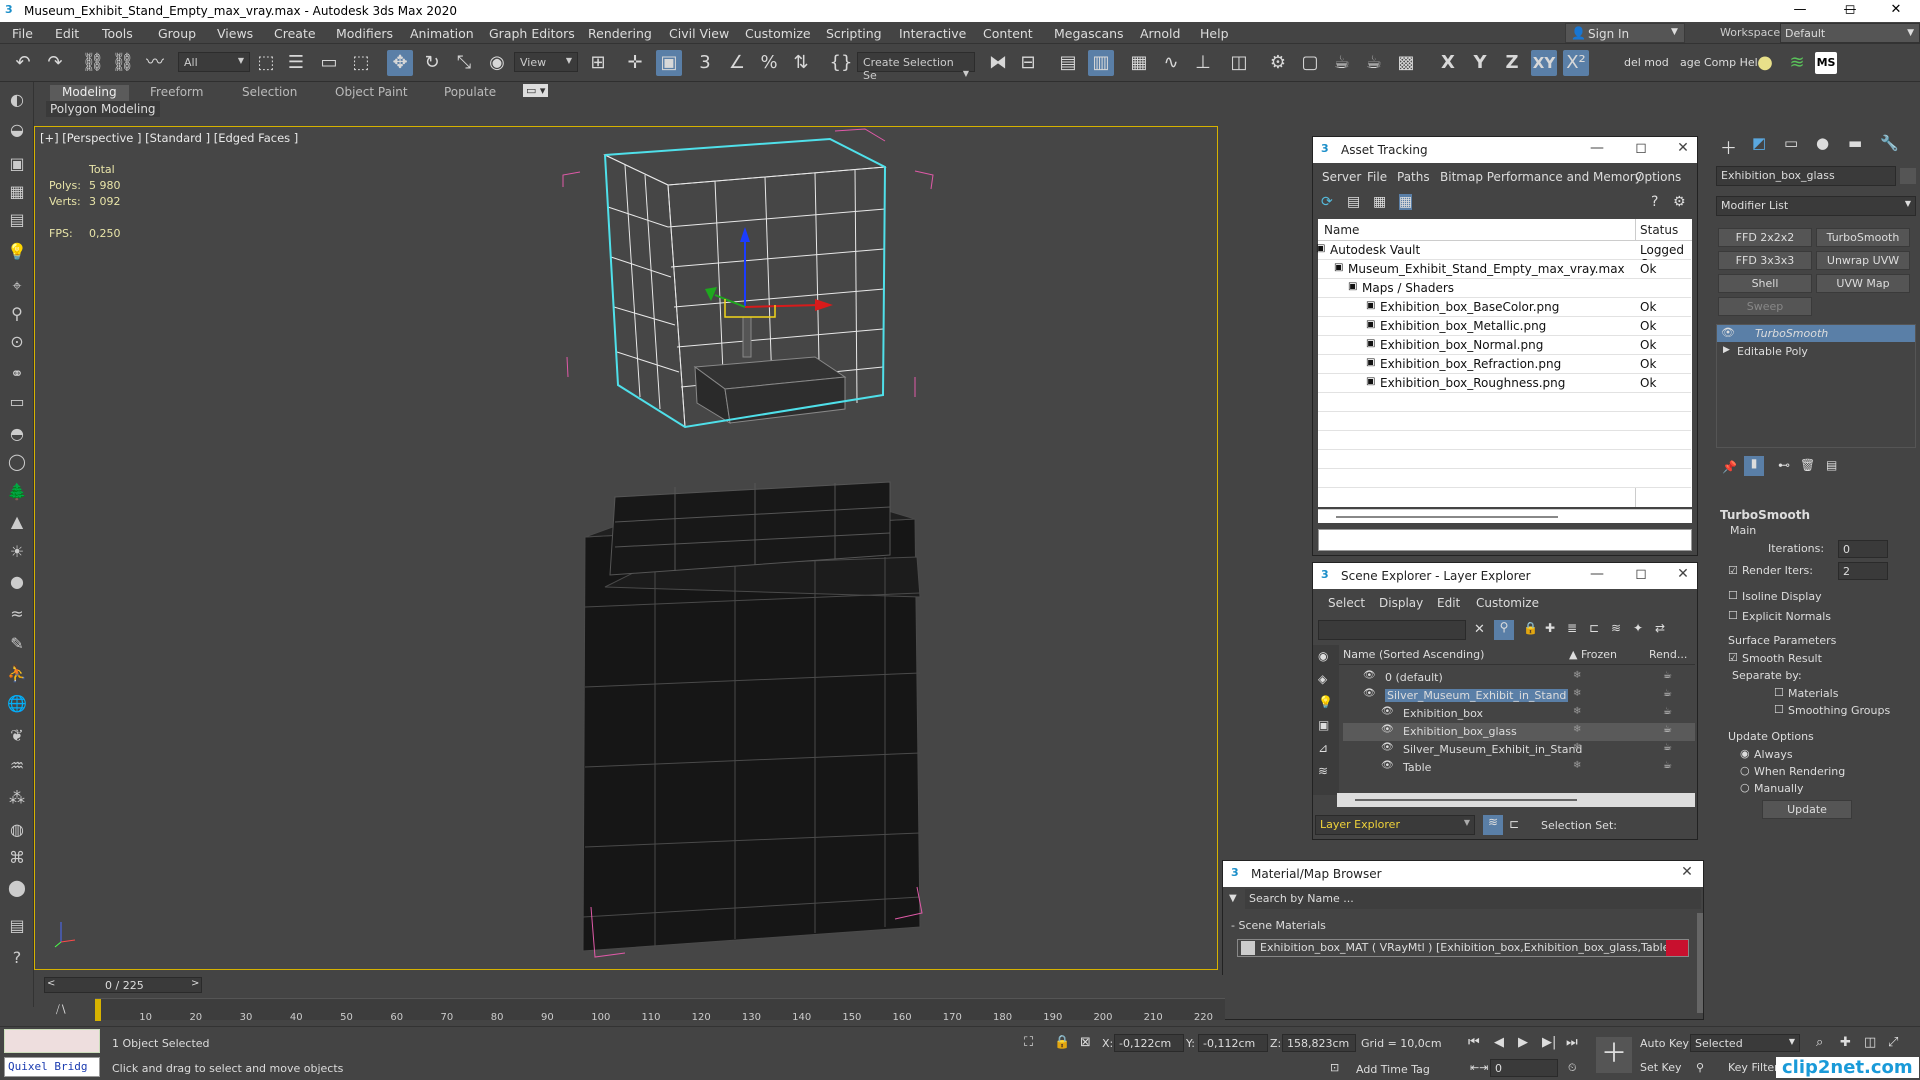  What do you see at coordinates (1504, 307) in the screenshot?
I see `asset-row: ▣ Exhibition_box_BaseColor.png Ok` at bounding box center [1504, 307].